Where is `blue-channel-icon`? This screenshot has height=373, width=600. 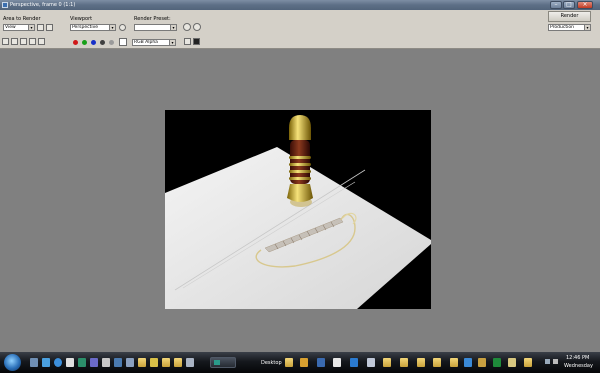 blue-channel-icon is located at coordinates (93, 42).